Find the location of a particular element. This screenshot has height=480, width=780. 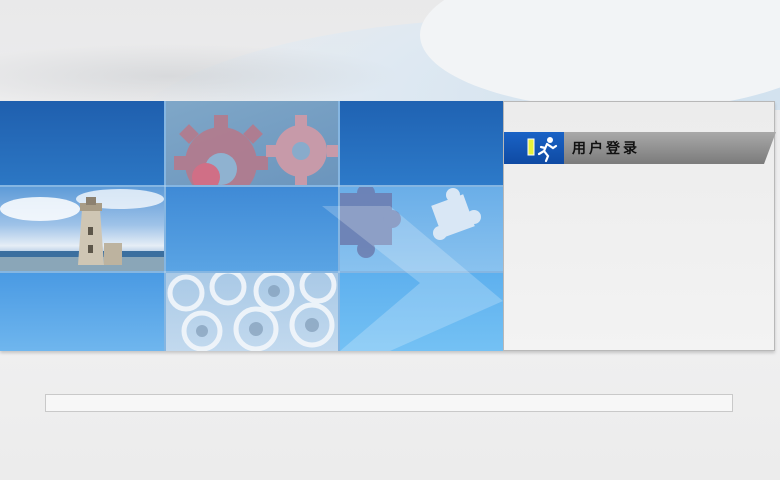

login-header: 用户登录 is located at coordinates (640, 148).